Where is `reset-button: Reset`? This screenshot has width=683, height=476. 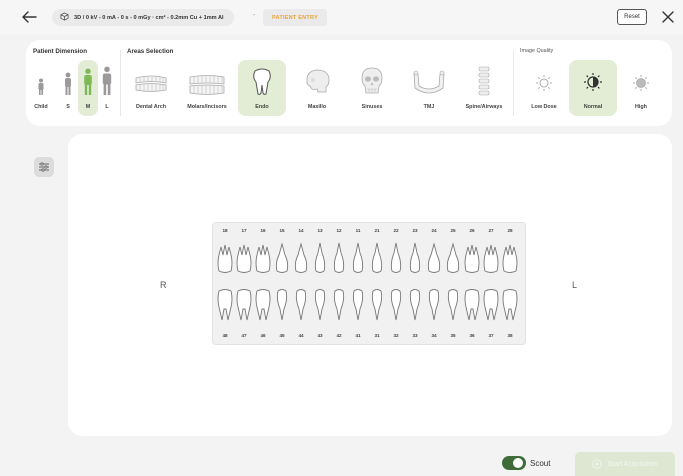
reset-button: Reset is located at coordinates (632, 17).